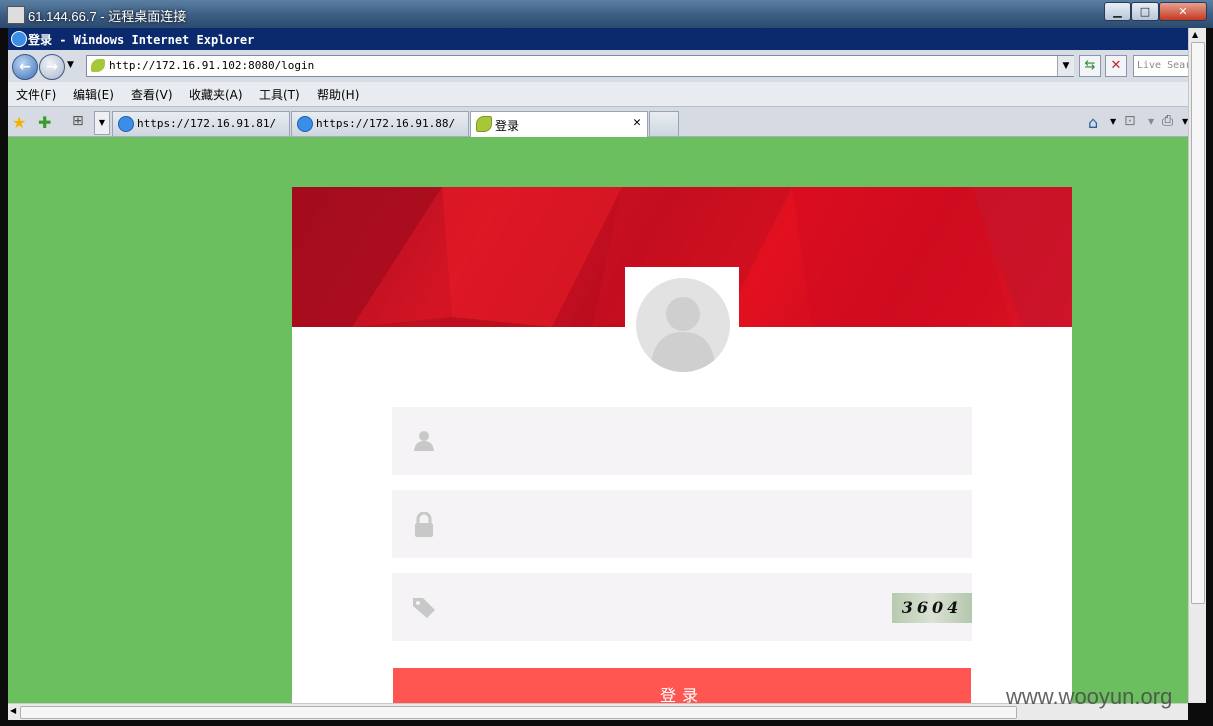 The width and height of the screenshot is (1213, 726). I want to click on tab-2: https://172.16.91.88/, so click(380, 123).